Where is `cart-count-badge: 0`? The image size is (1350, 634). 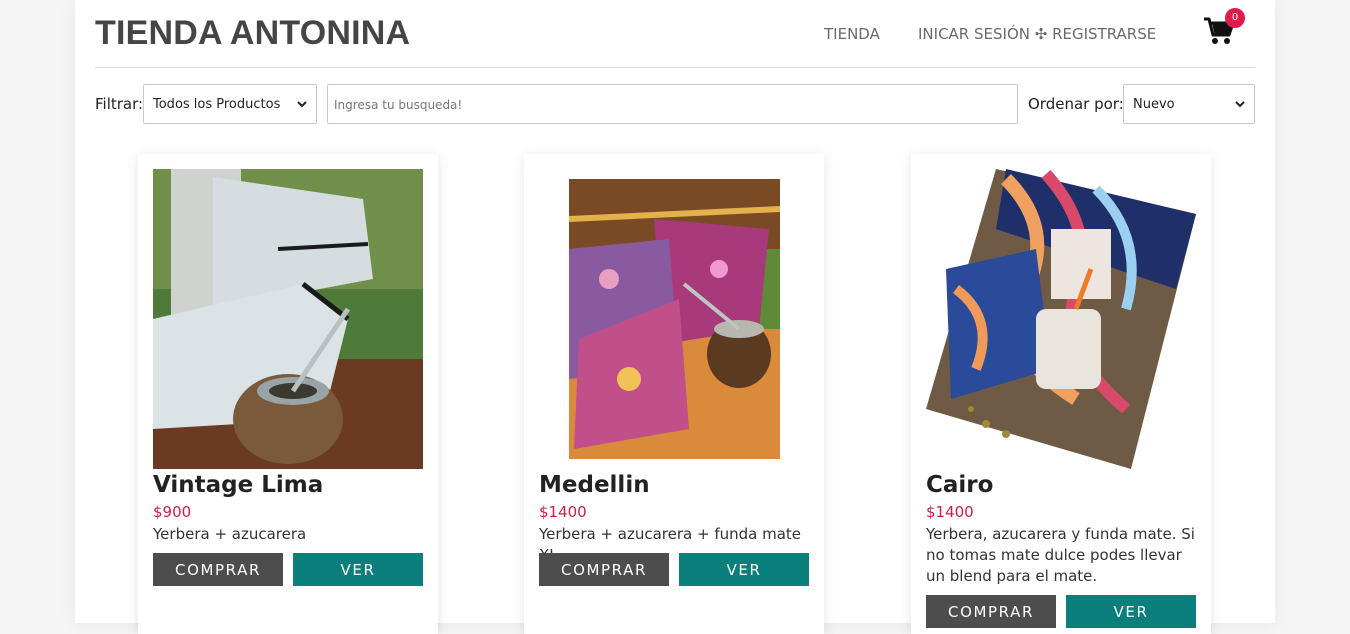
cart-count-badge: 0 is located at coordinates (1235, 18).